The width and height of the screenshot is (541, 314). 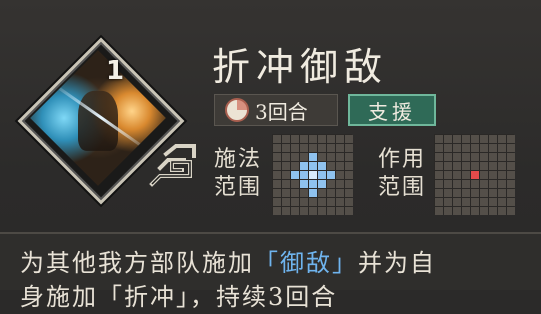 I want to click on effect-range-grid, so click(x=474, y=174).